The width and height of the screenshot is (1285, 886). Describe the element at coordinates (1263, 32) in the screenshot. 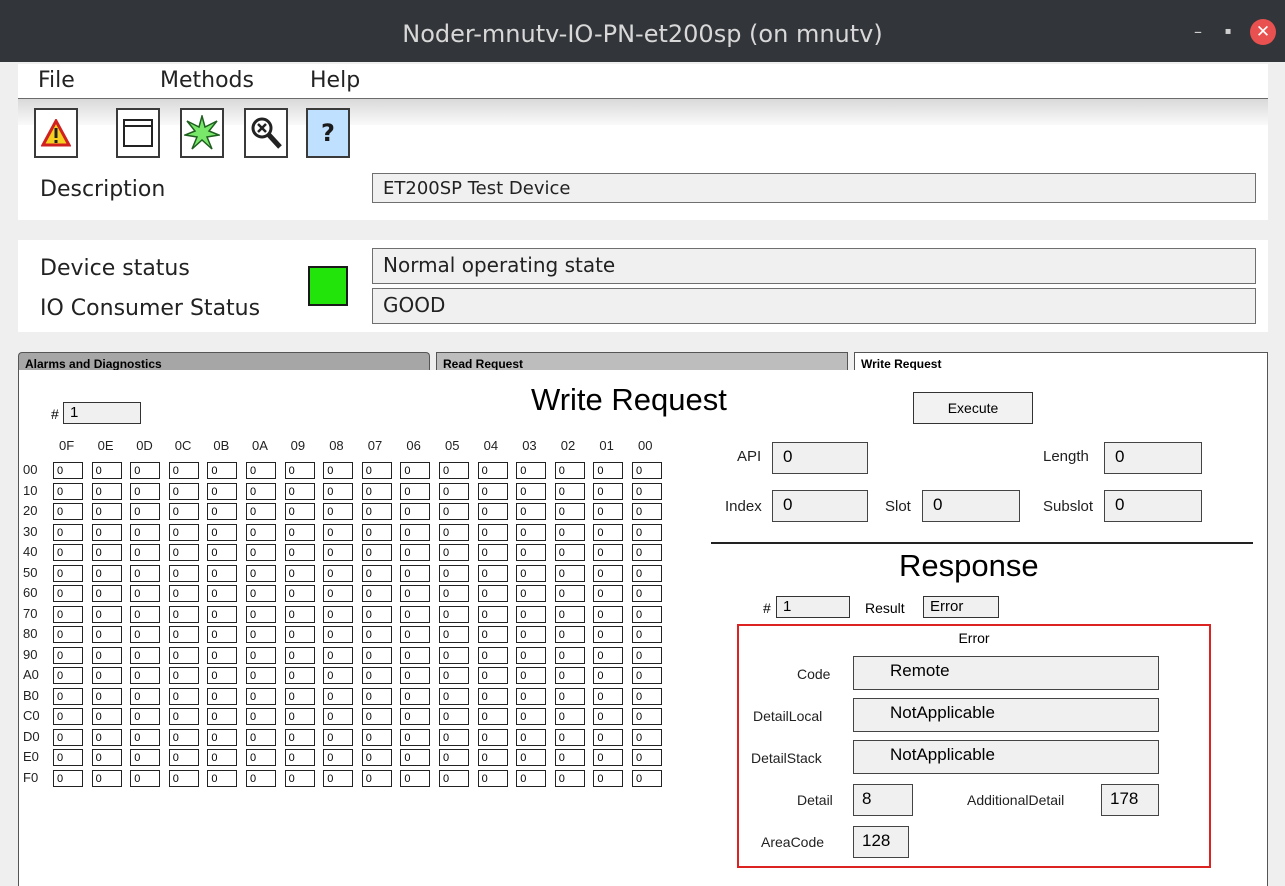

I see `close-icon: ✕` at that location.